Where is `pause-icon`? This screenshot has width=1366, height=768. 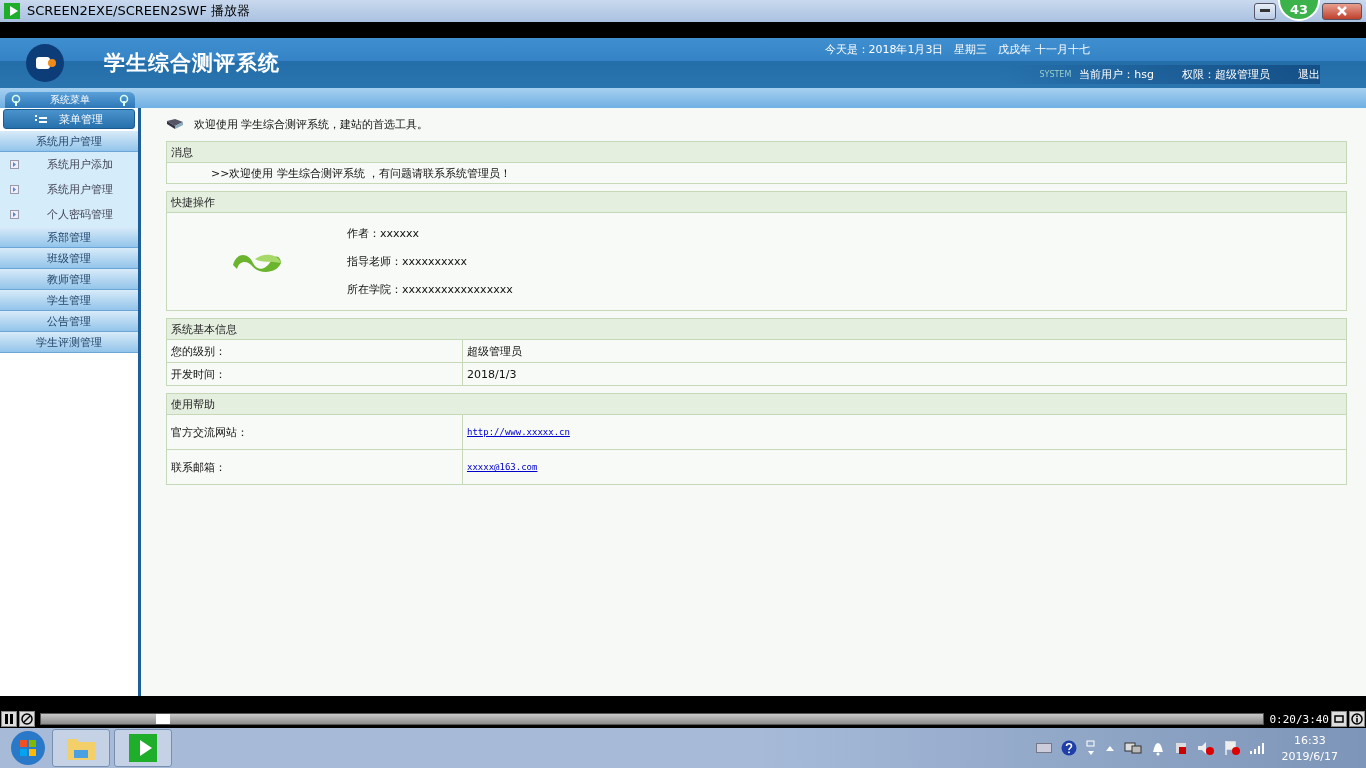
pause-icon is located at coordinates (9, 719).